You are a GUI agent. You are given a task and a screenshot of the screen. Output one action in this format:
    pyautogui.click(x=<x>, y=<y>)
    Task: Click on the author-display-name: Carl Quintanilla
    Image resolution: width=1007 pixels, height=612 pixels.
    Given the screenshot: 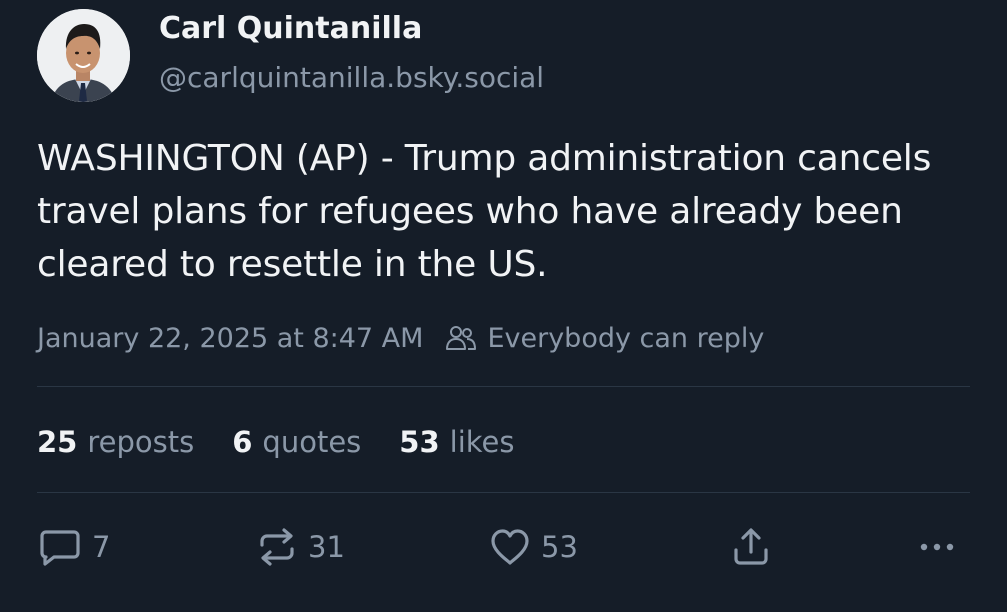 What is the action you would take?
    pyautogui.click(x=290, y=28)
    